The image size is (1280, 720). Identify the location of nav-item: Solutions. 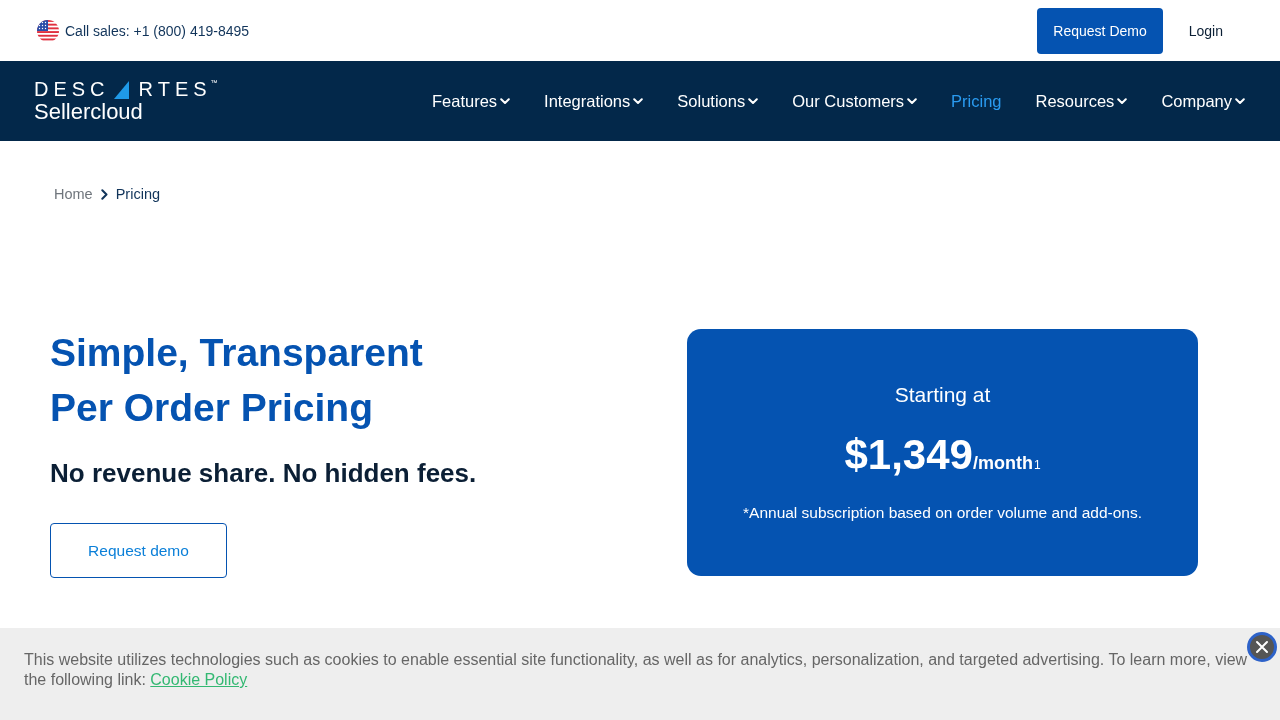
(718, 101).